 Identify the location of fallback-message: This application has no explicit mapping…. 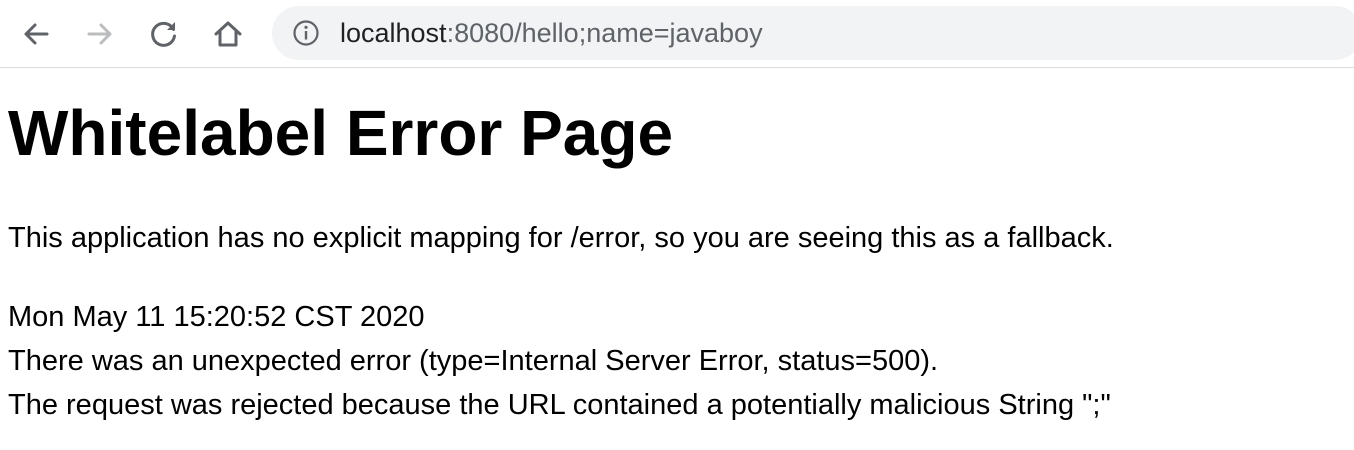
(561, 238).